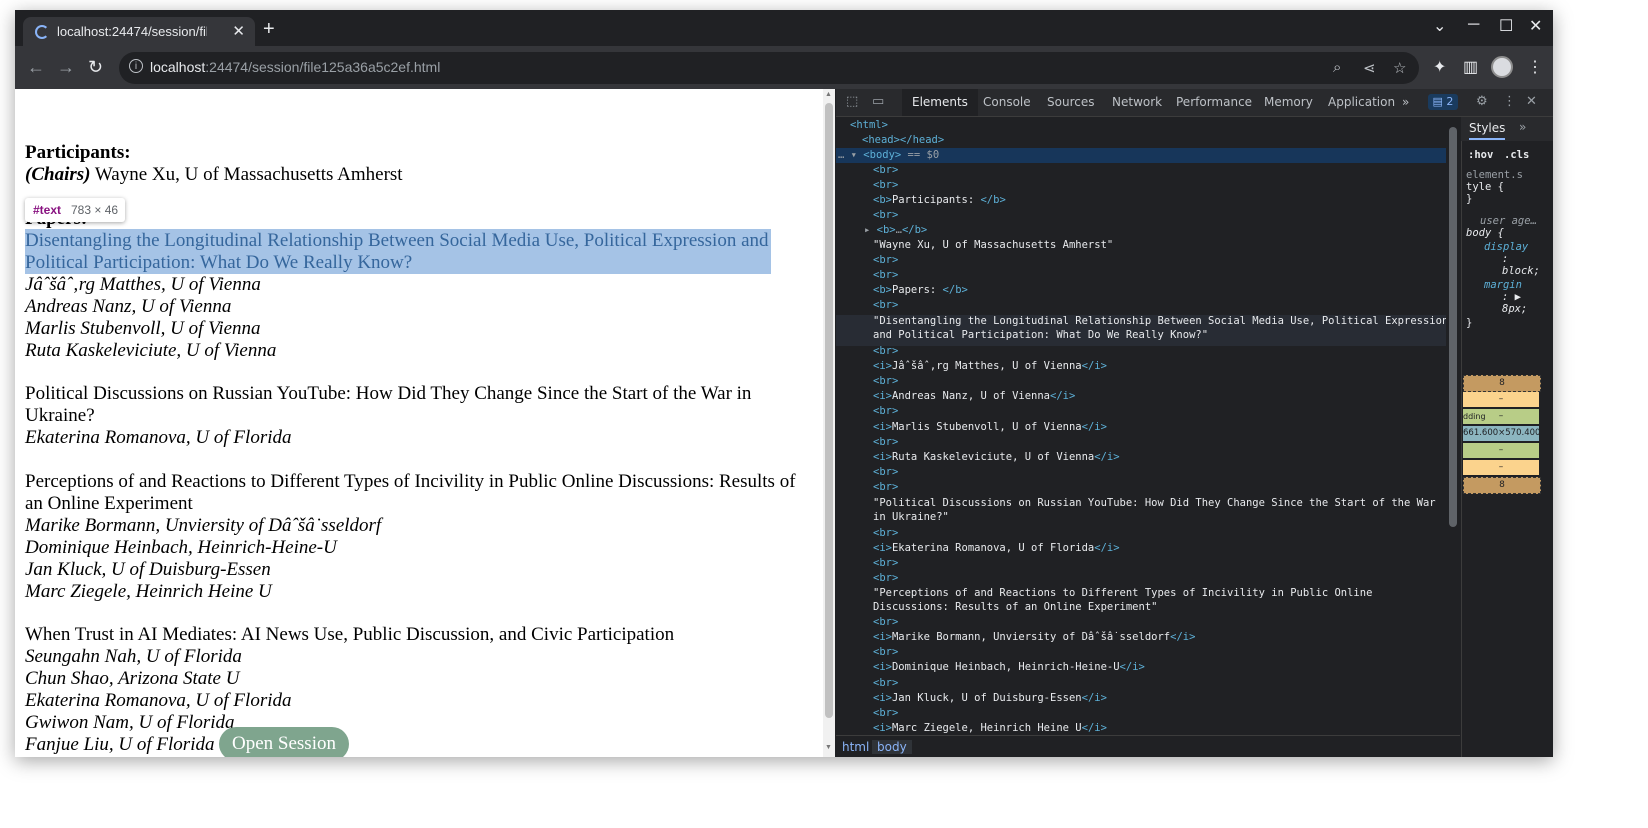 This screenshot has width=1648, height=828. What do you see at coordinates (996, 457) in the screenshot?
I see `dom-node-i: <i>Ruta Kaskeleviciute, U of Vienna</i>` at bounding box center [996, 457].